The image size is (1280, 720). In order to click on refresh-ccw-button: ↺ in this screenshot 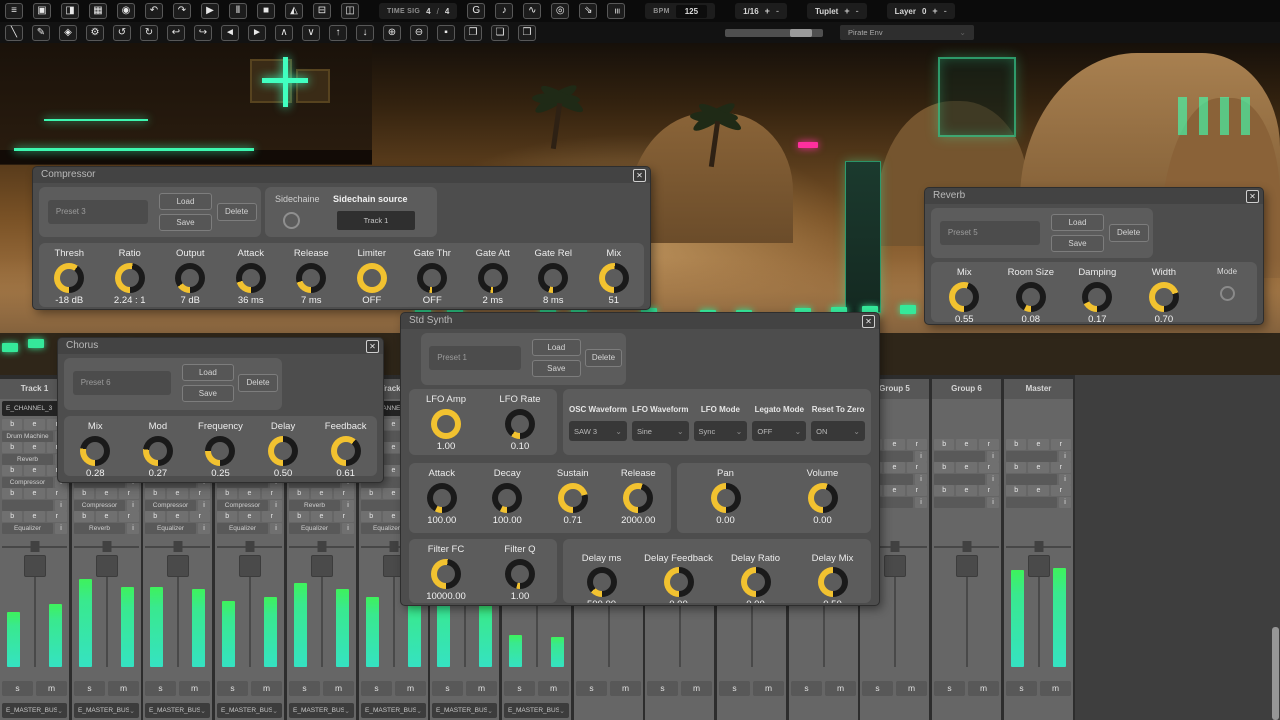, I will do `click(122, 32)`.